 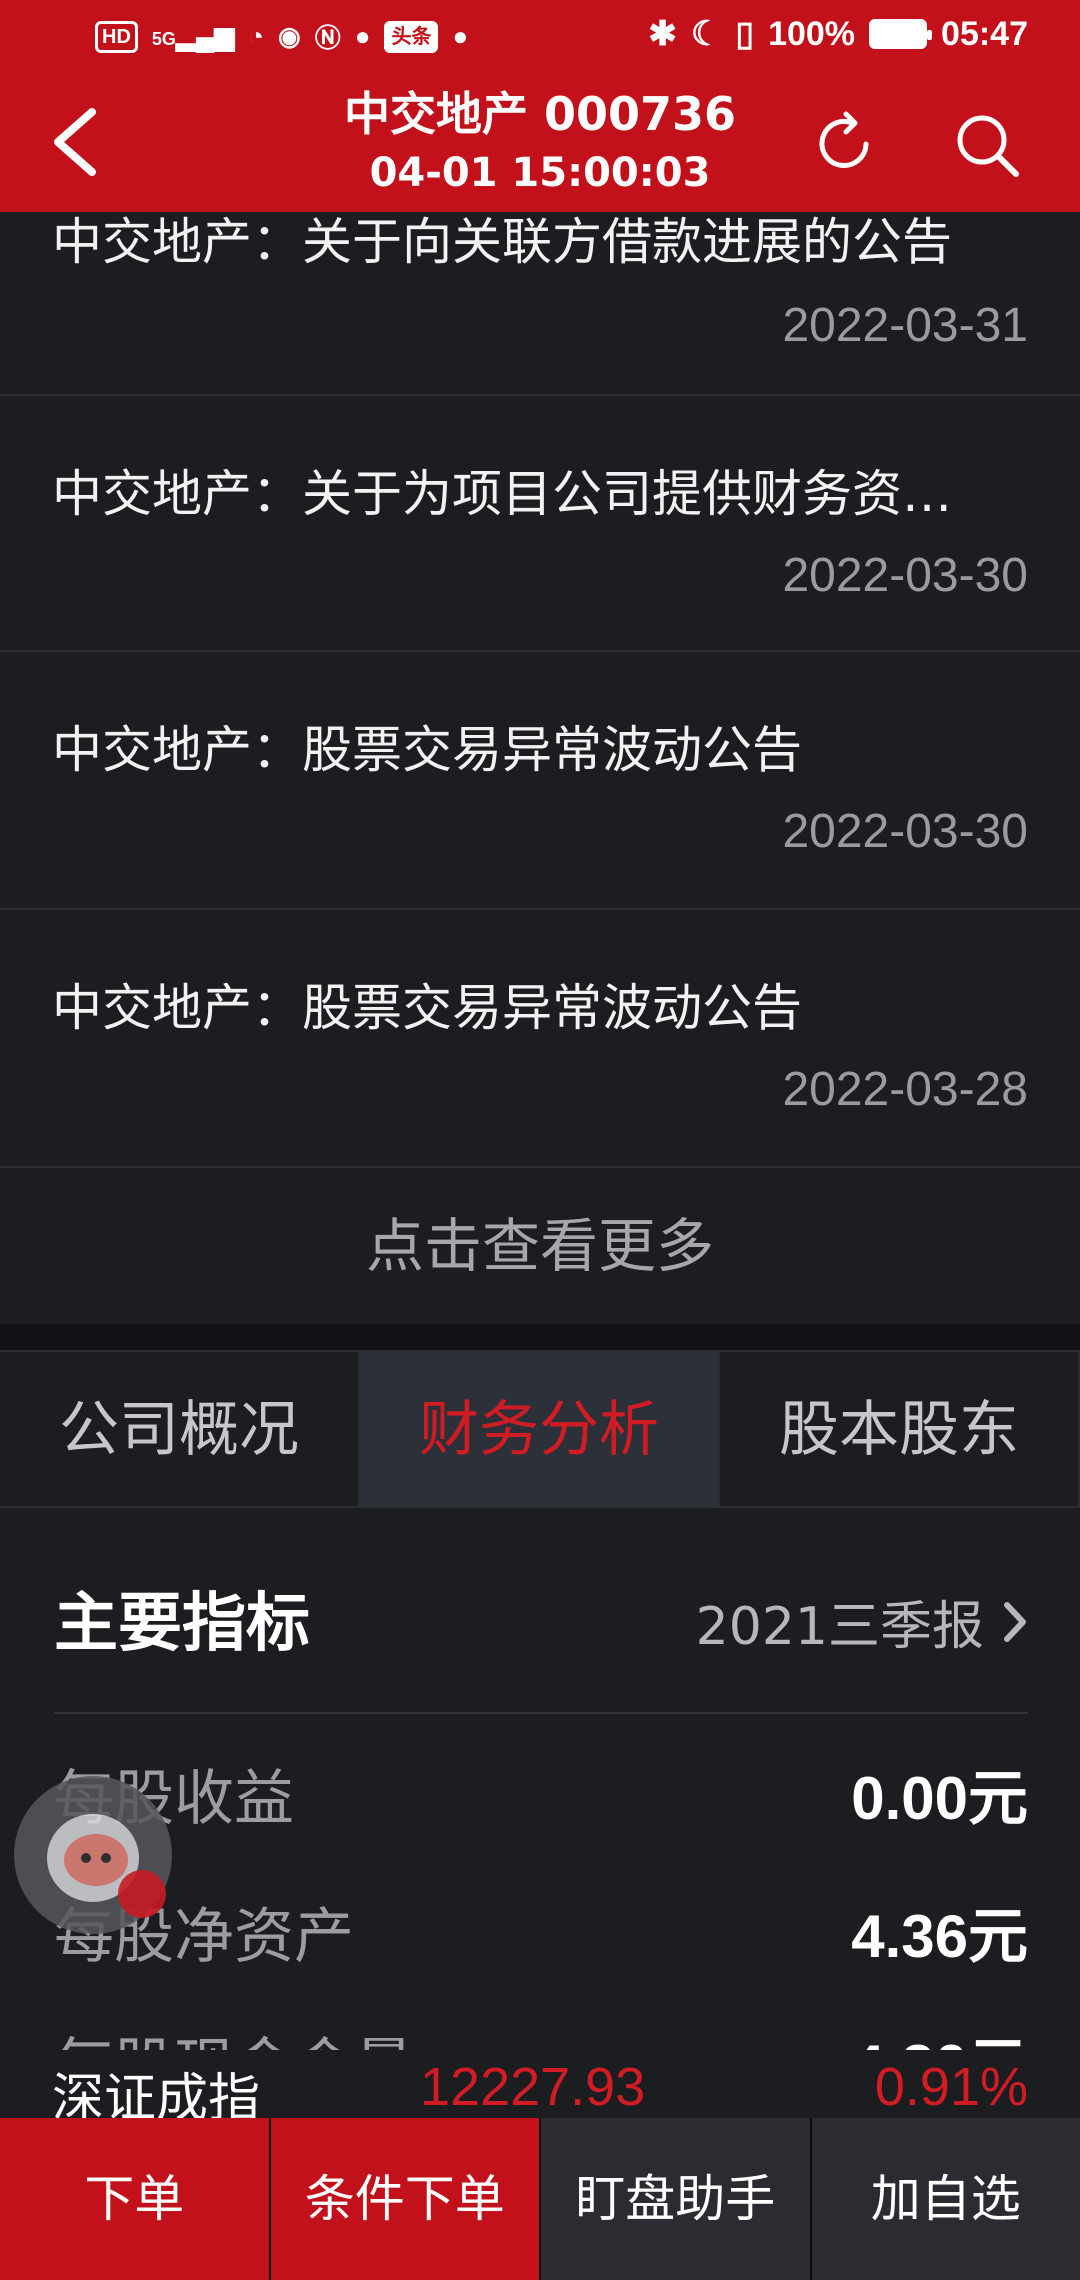 I want to click on tab-company-overview: 公司概况, so click(x=180, y=1429).